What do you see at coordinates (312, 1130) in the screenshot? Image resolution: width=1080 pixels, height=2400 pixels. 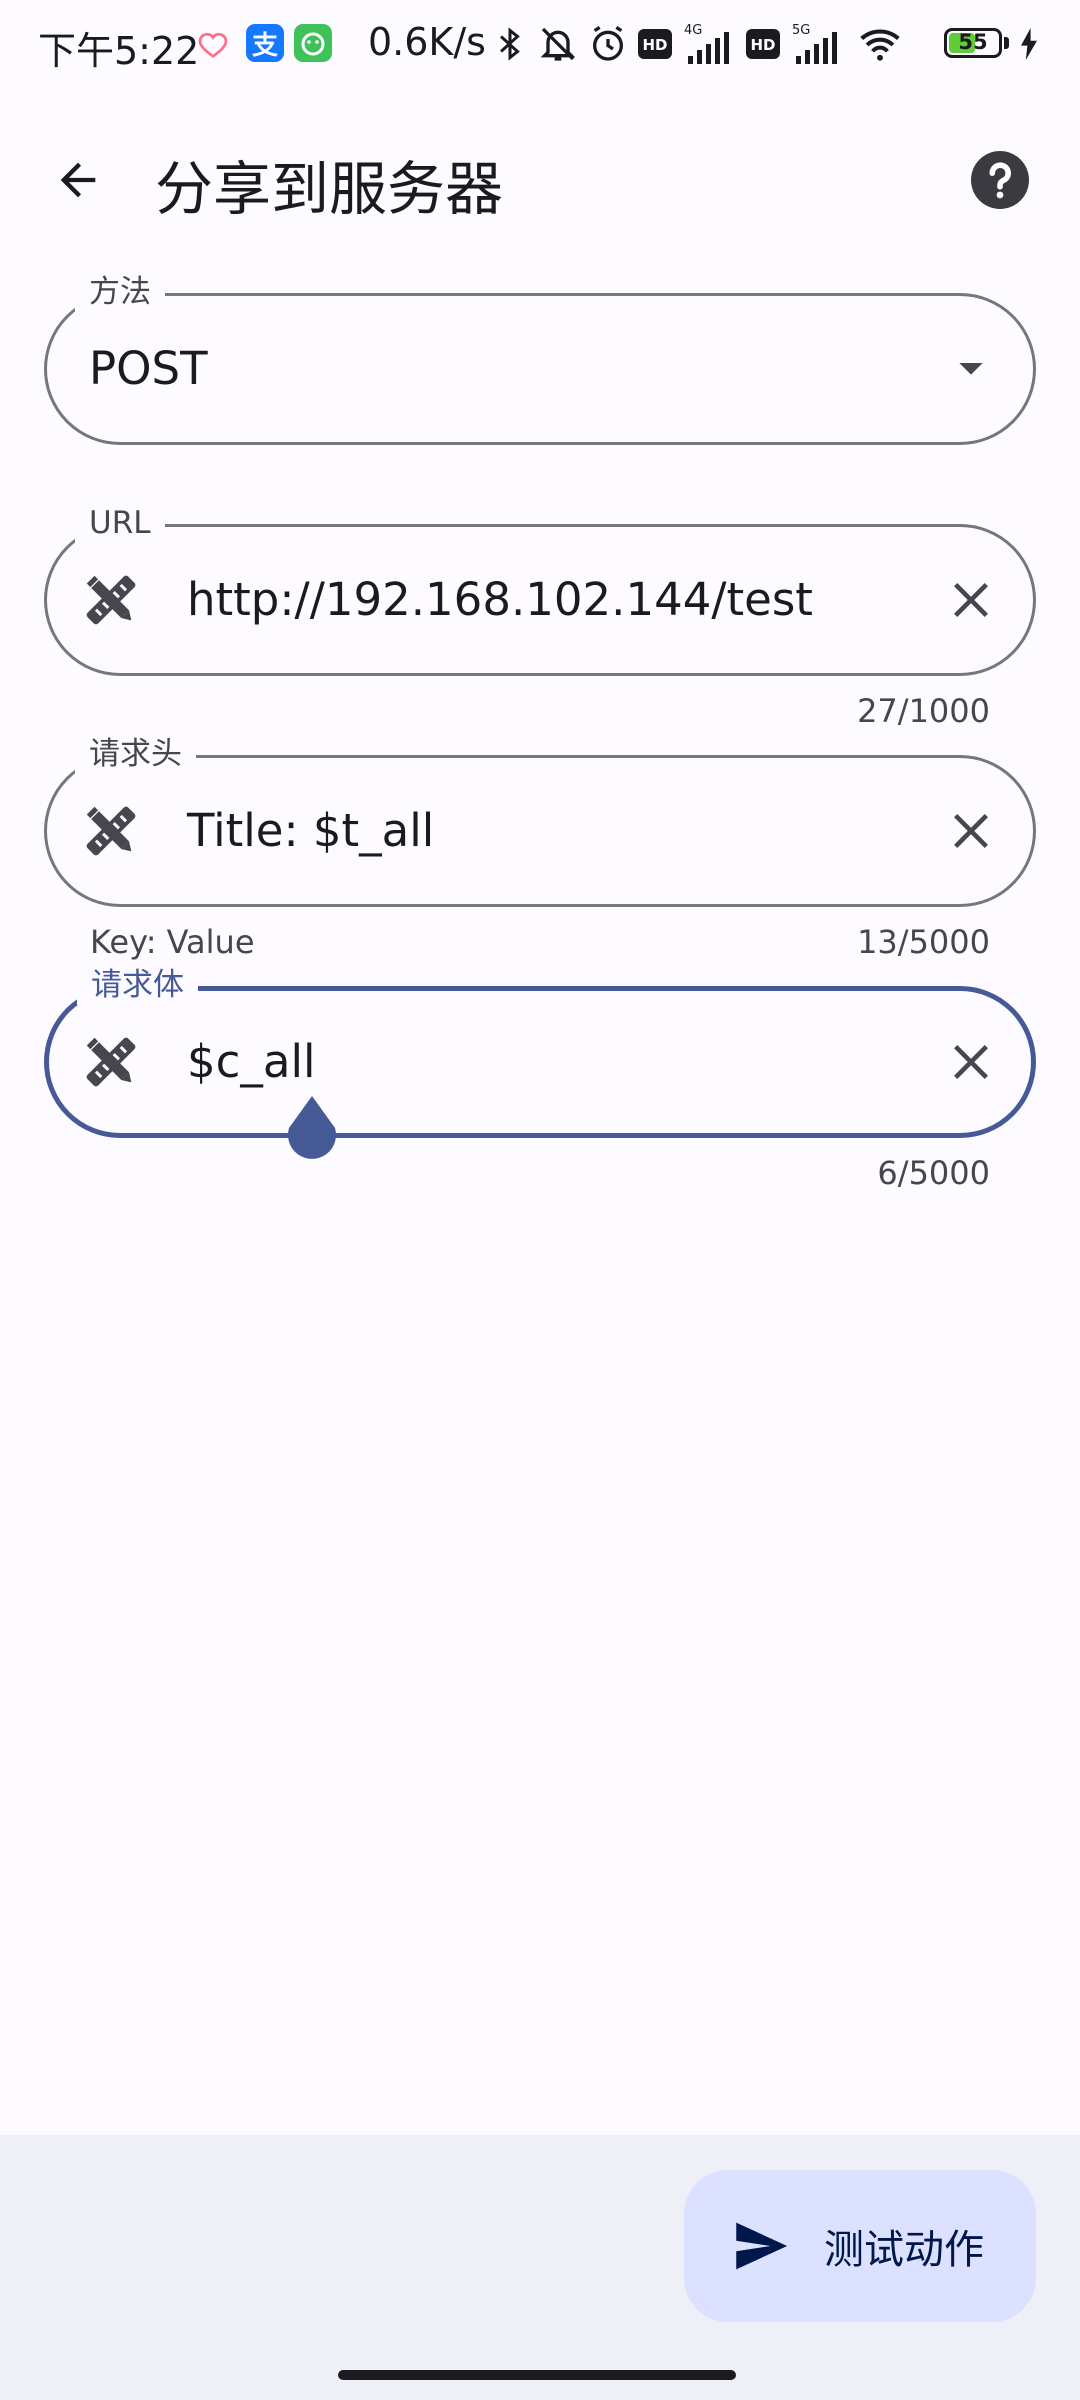 I see `text-cursor-handle` at bounding box center [312, 1130].